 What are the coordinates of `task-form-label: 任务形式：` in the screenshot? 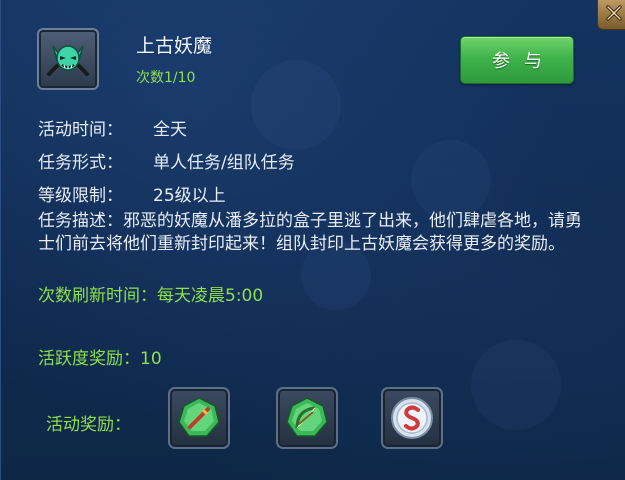 It's located at (80, 163).